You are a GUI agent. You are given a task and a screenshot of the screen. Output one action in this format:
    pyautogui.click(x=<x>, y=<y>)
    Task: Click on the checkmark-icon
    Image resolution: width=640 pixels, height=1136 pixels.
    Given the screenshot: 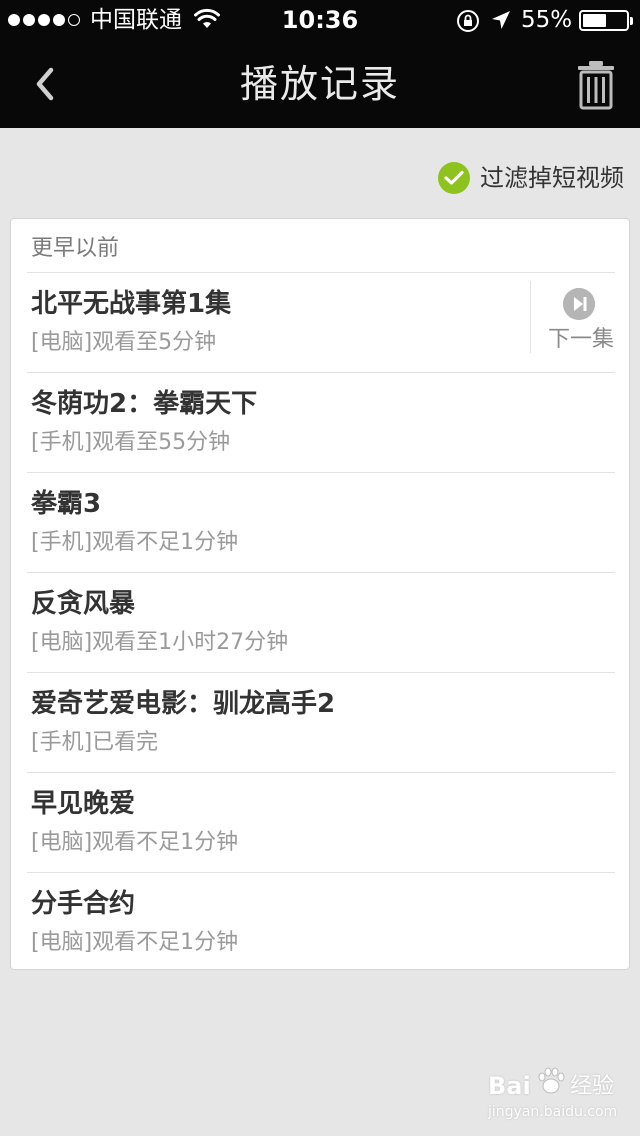 What is the action you would take?
    pyautogui.click(x=454, y=178)
    